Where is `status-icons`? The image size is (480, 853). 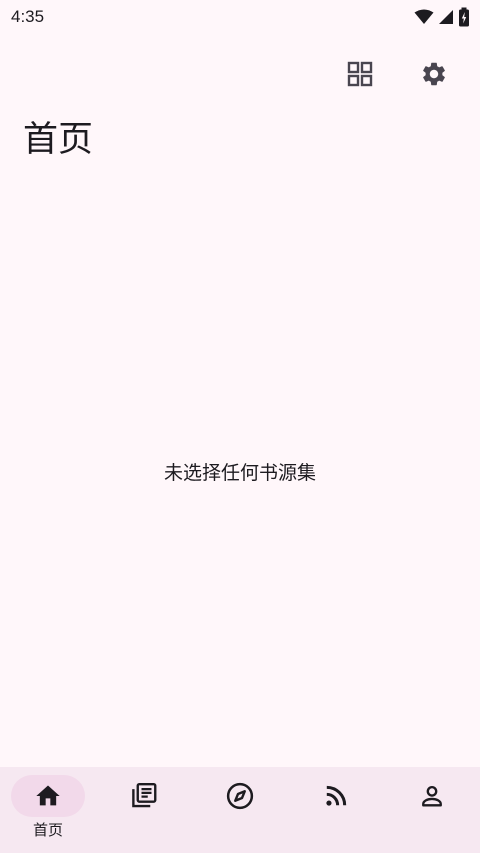
status-icons is located at coordinates (442, 17).